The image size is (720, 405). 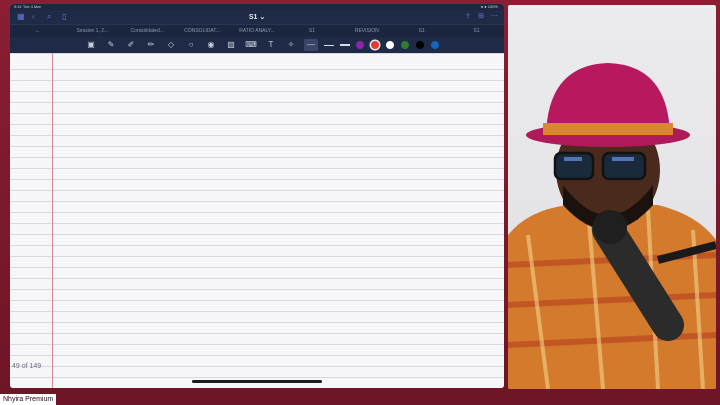 What do you see at coordinates (405, 45) in the screenshot?
I see `color-swatch-green` at bounding box center [405, 45].